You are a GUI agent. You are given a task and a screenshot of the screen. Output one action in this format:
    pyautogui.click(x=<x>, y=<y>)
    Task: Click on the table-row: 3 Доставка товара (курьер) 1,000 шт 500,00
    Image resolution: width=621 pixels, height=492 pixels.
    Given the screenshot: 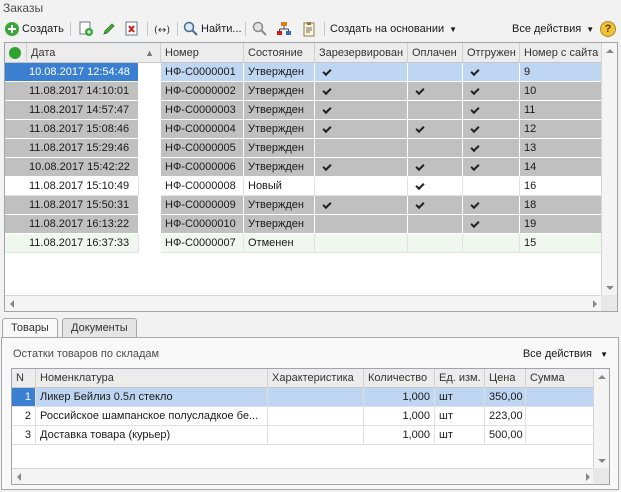 What is the action you would take?
    pyautogui.click(x=303, y=435)
    